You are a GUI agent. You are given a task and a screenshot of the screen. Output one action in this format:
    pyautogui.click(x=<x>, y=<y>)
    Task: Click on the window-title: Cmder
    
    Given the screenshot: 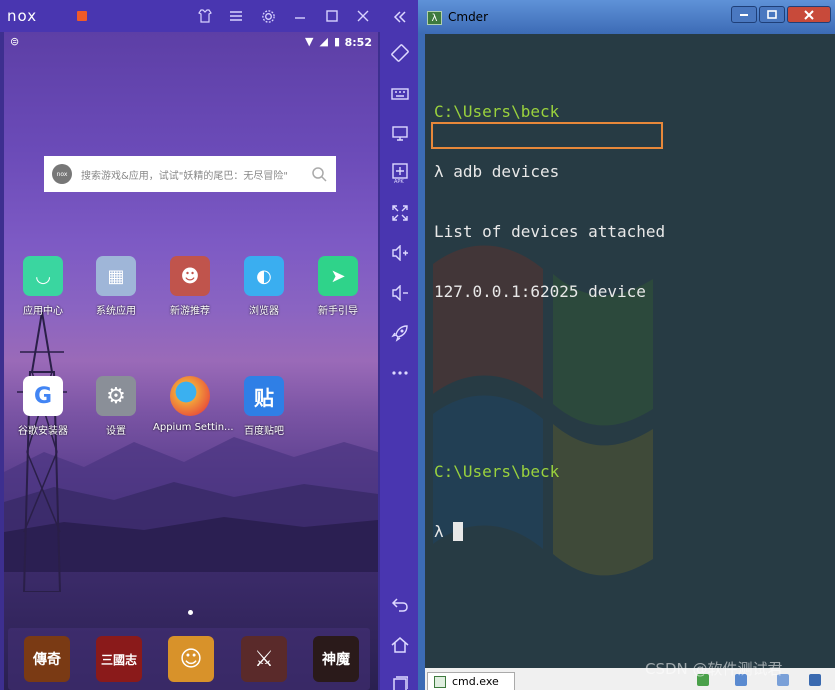 What is the action you would take?
    pyautogui.click(x=468, y=17)
    